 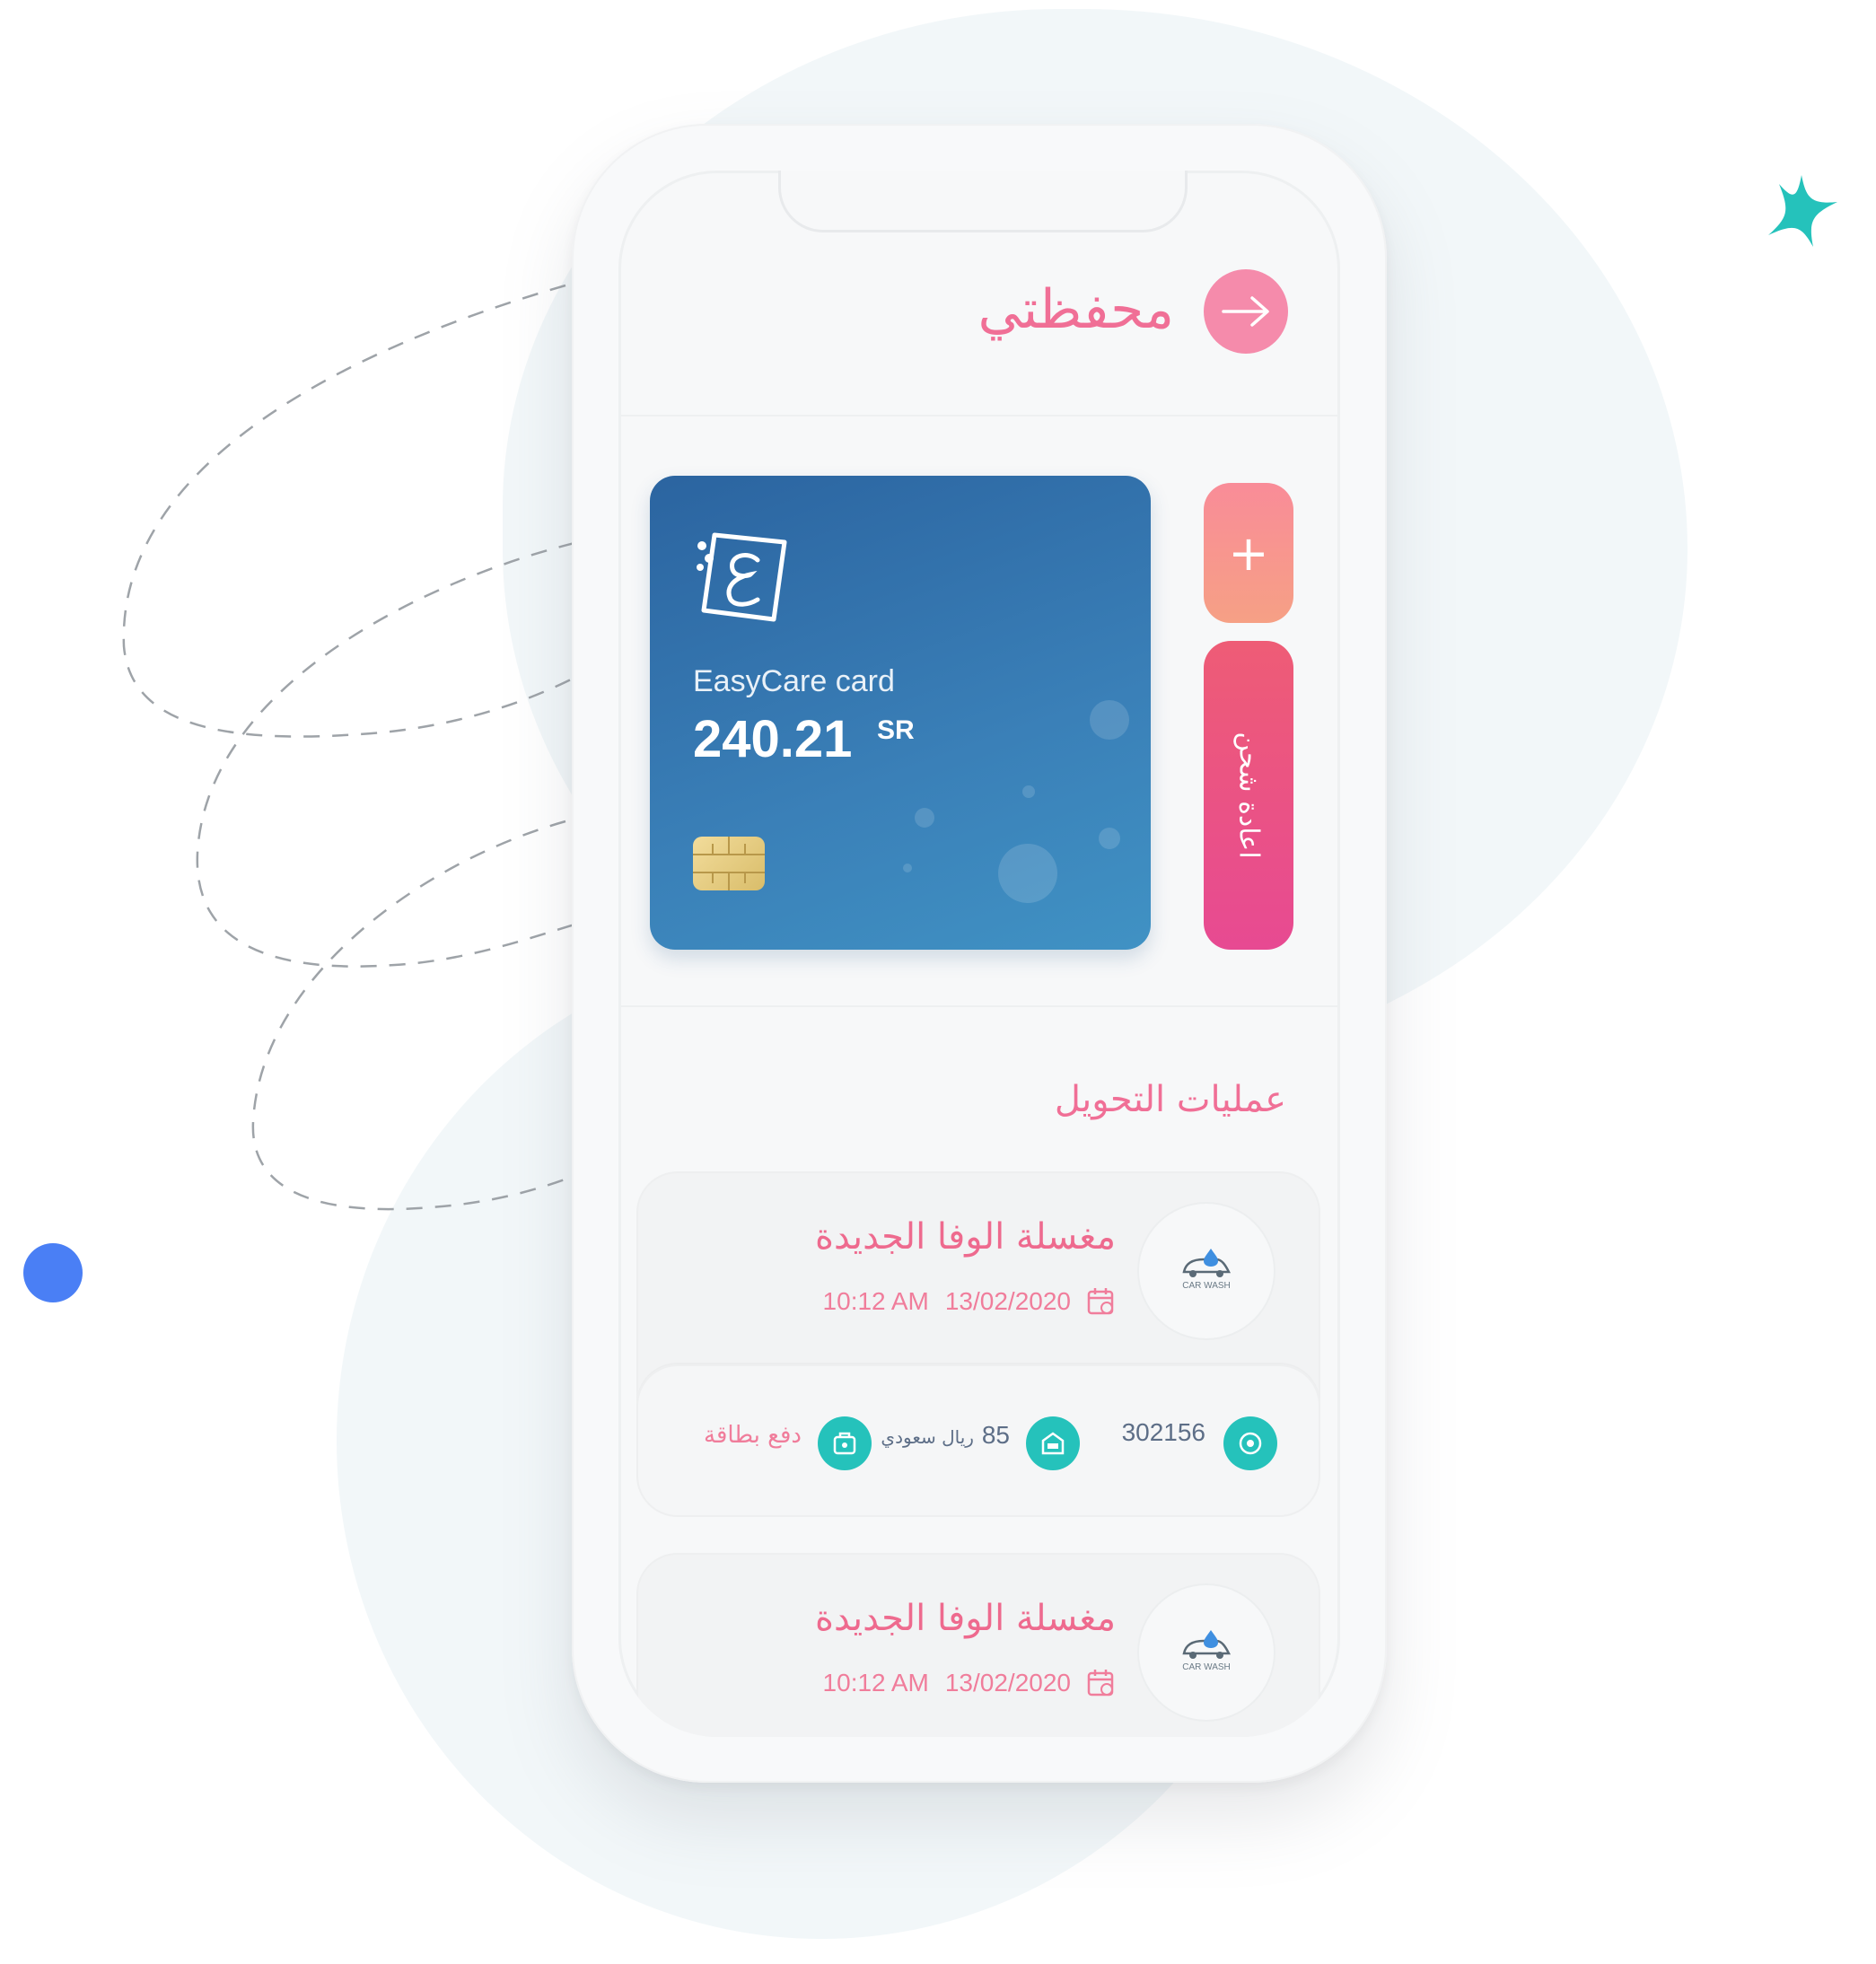 I want to click on recharge-label: اعادة شحن, so click(x=1248, y=795).